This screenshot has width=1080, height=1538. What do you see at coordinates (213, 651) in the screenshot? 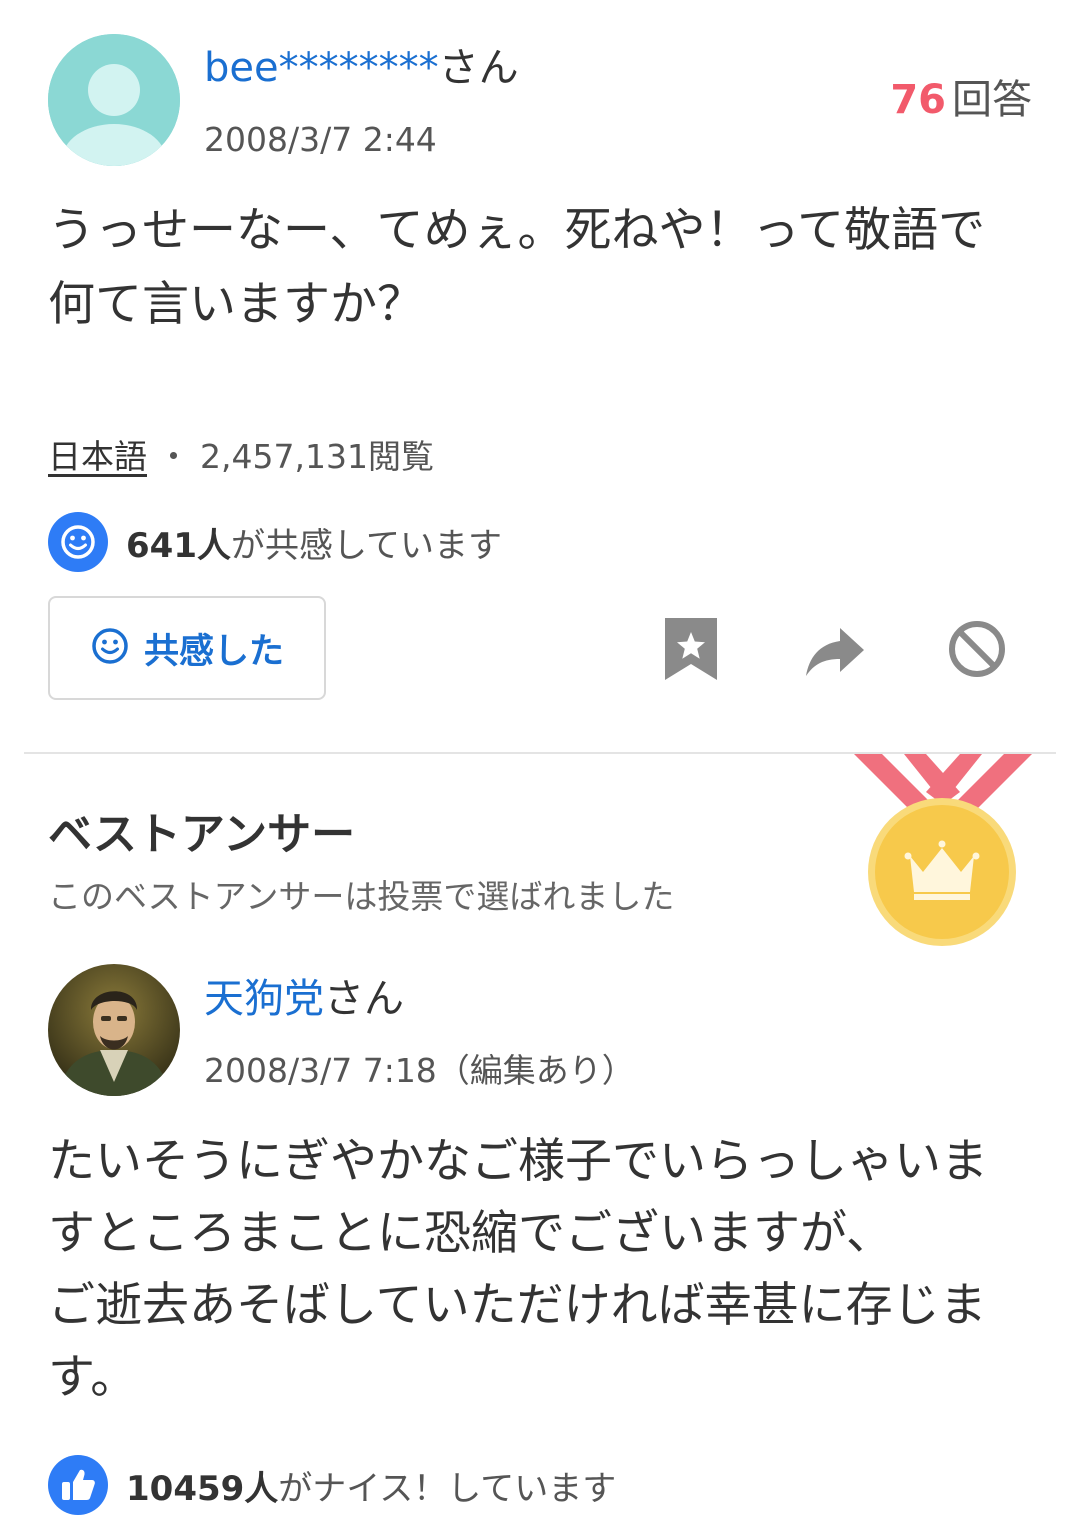
I see `empathy-button-label: 共感した` at bounding box center [213, 651].